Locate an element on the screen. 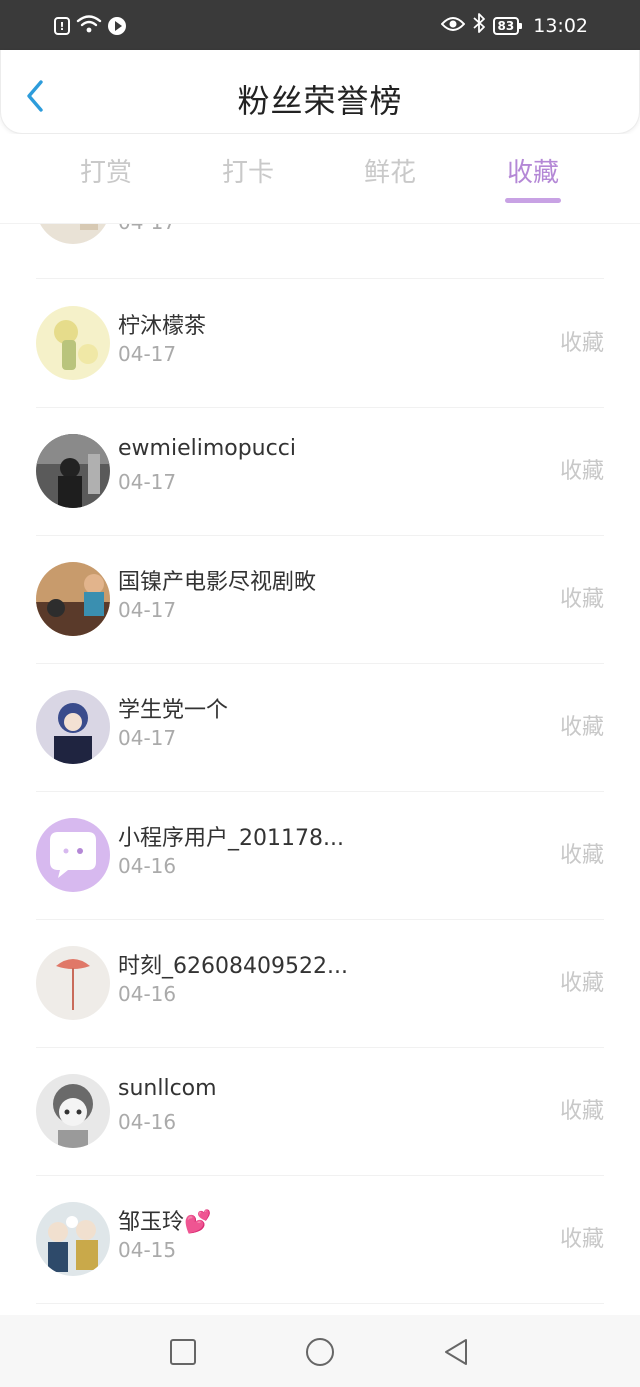  list-item: sunllcom 04-16 收藏 is located at coordinates (320, 1112).